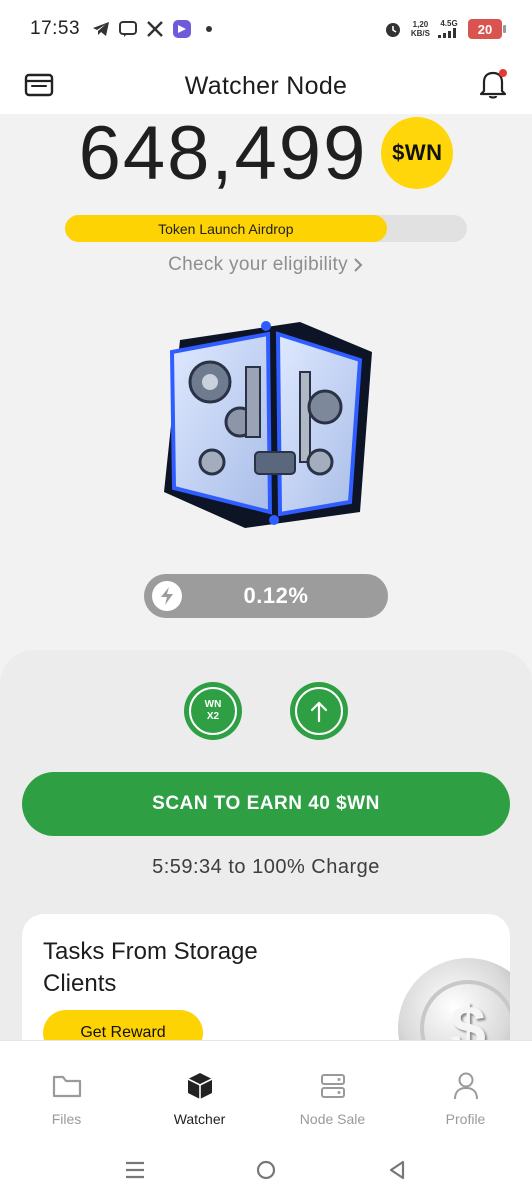  Describe the element at coordinates (209, 29) in the screenshot. I see `more-notifications-dot-icon` at that location.